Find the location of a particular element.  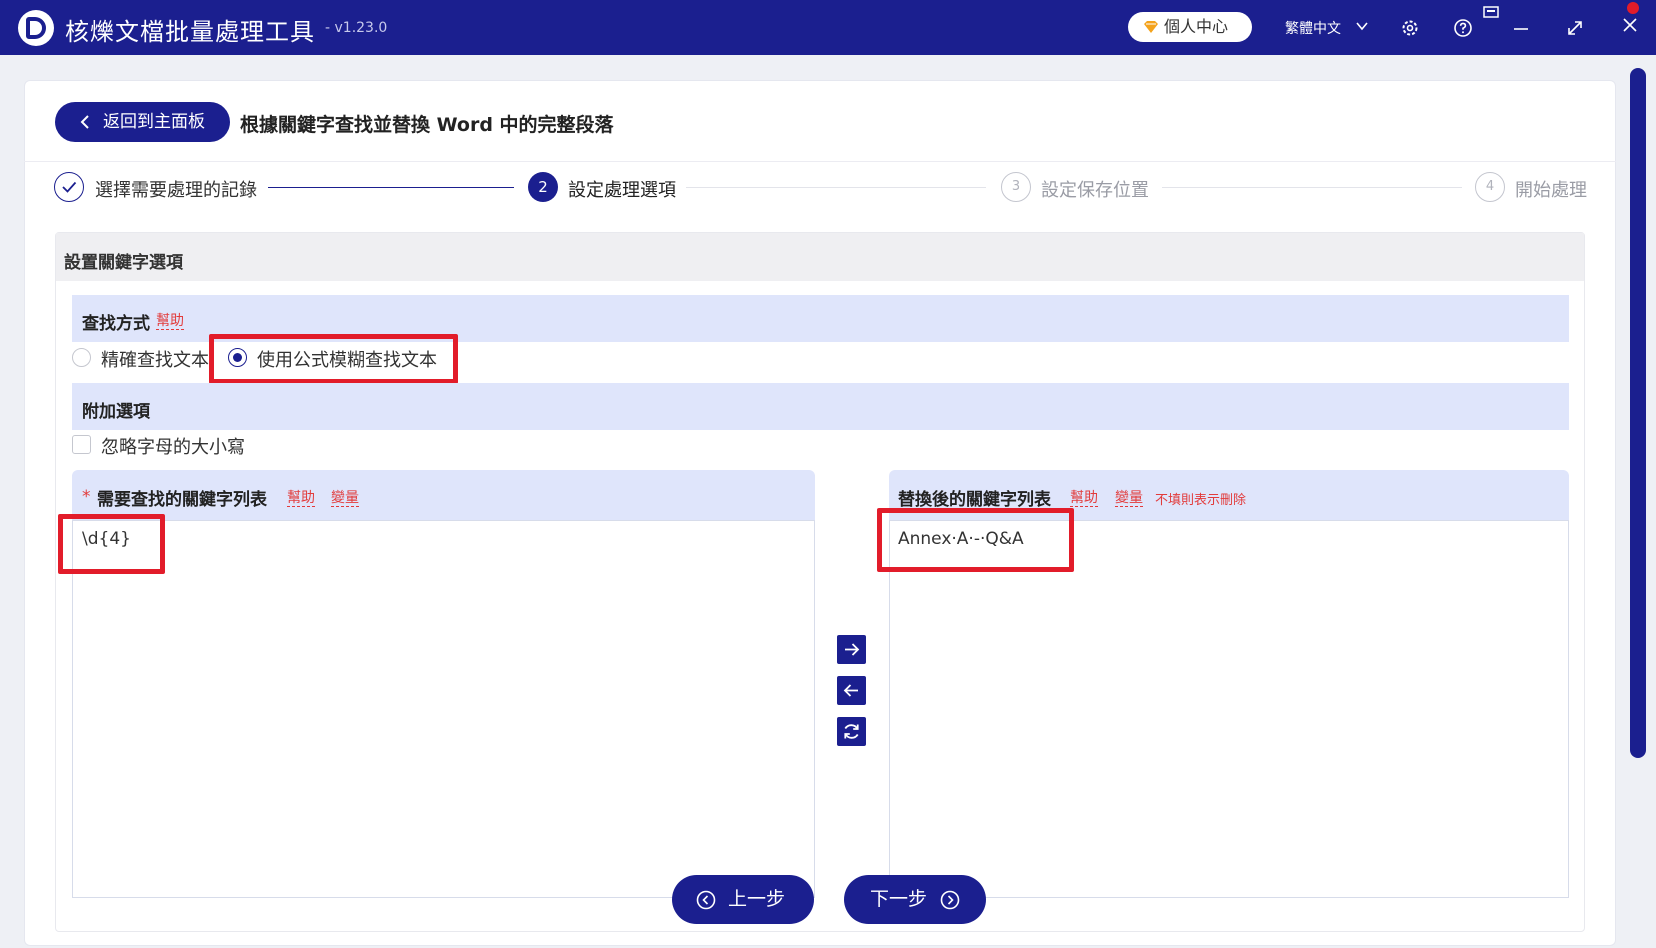

chevron-right-circle-icon is located at coordinates (950, 900).